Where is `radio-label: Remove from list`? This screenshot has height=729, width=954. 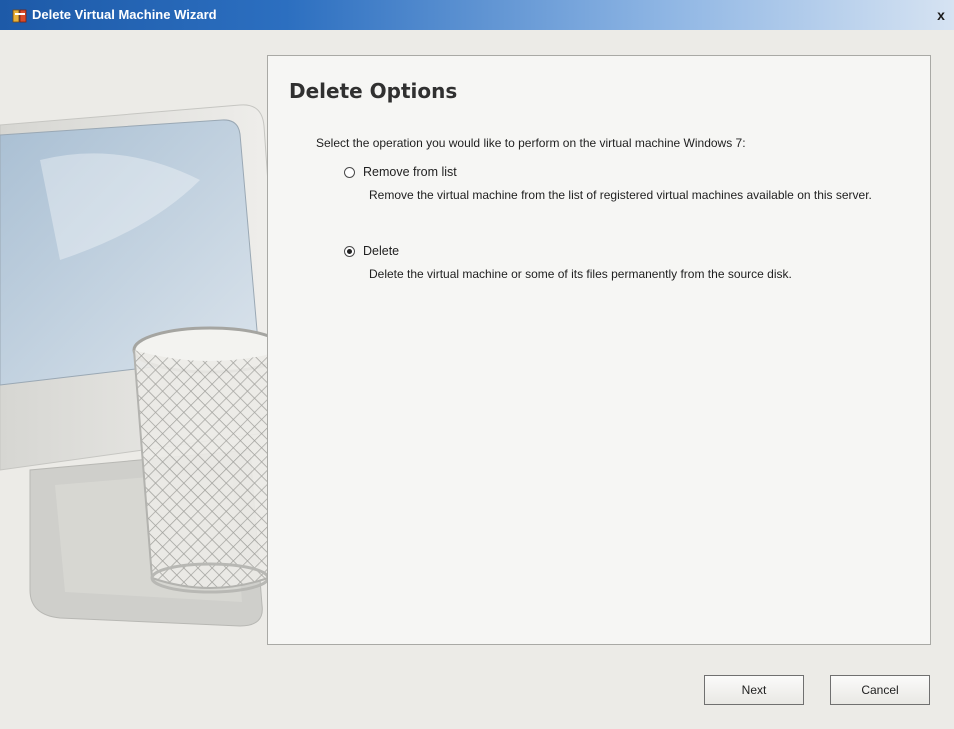
radio-label: Remove from list is located at coordinates (410, 172).